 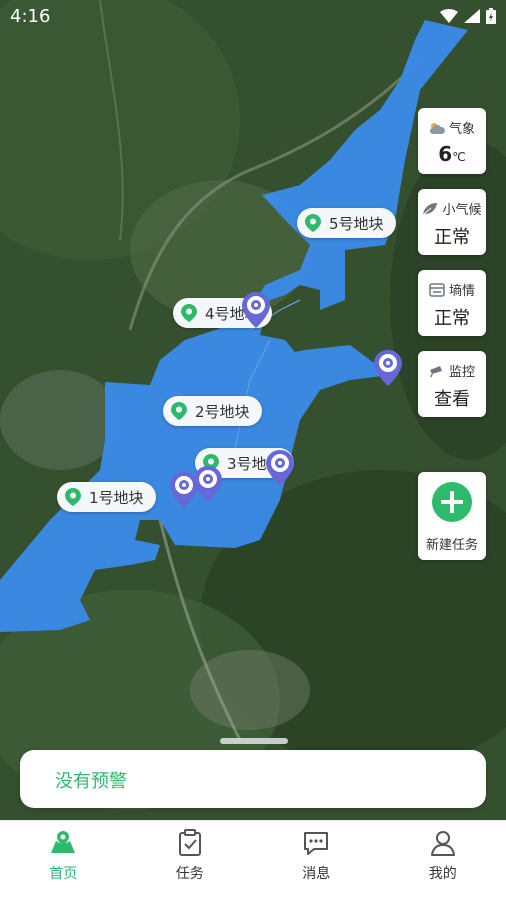 What do you see at coordinates (462, 127) in the screenshot?
I see `weather-title: 气象` at bounding box center [462, 127].